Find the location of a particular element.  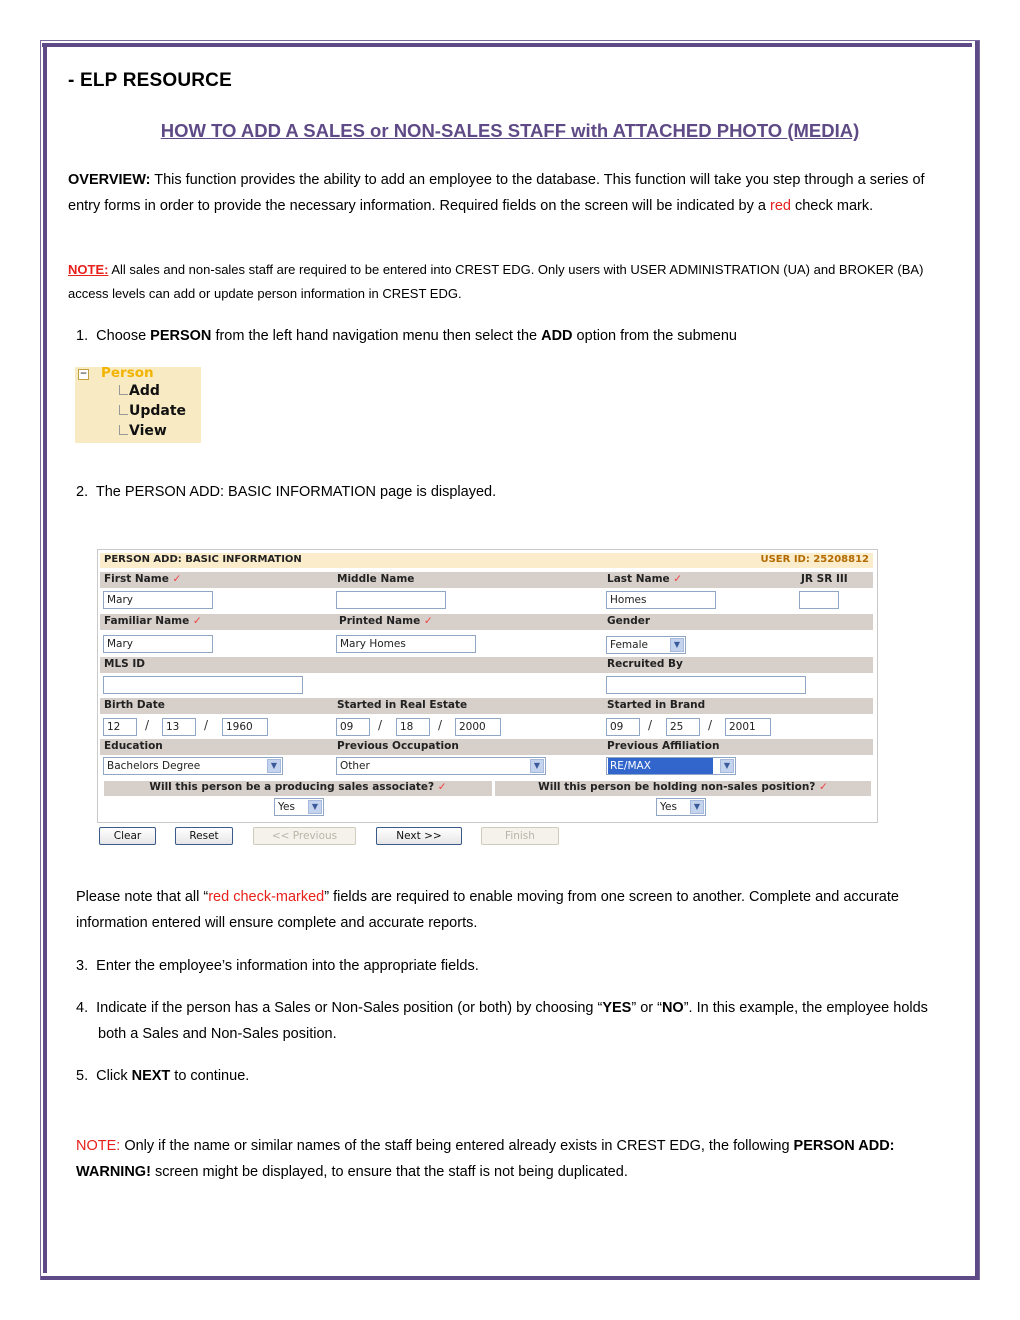

note-label-1: NOTE: is located at coordinates (88, 269).